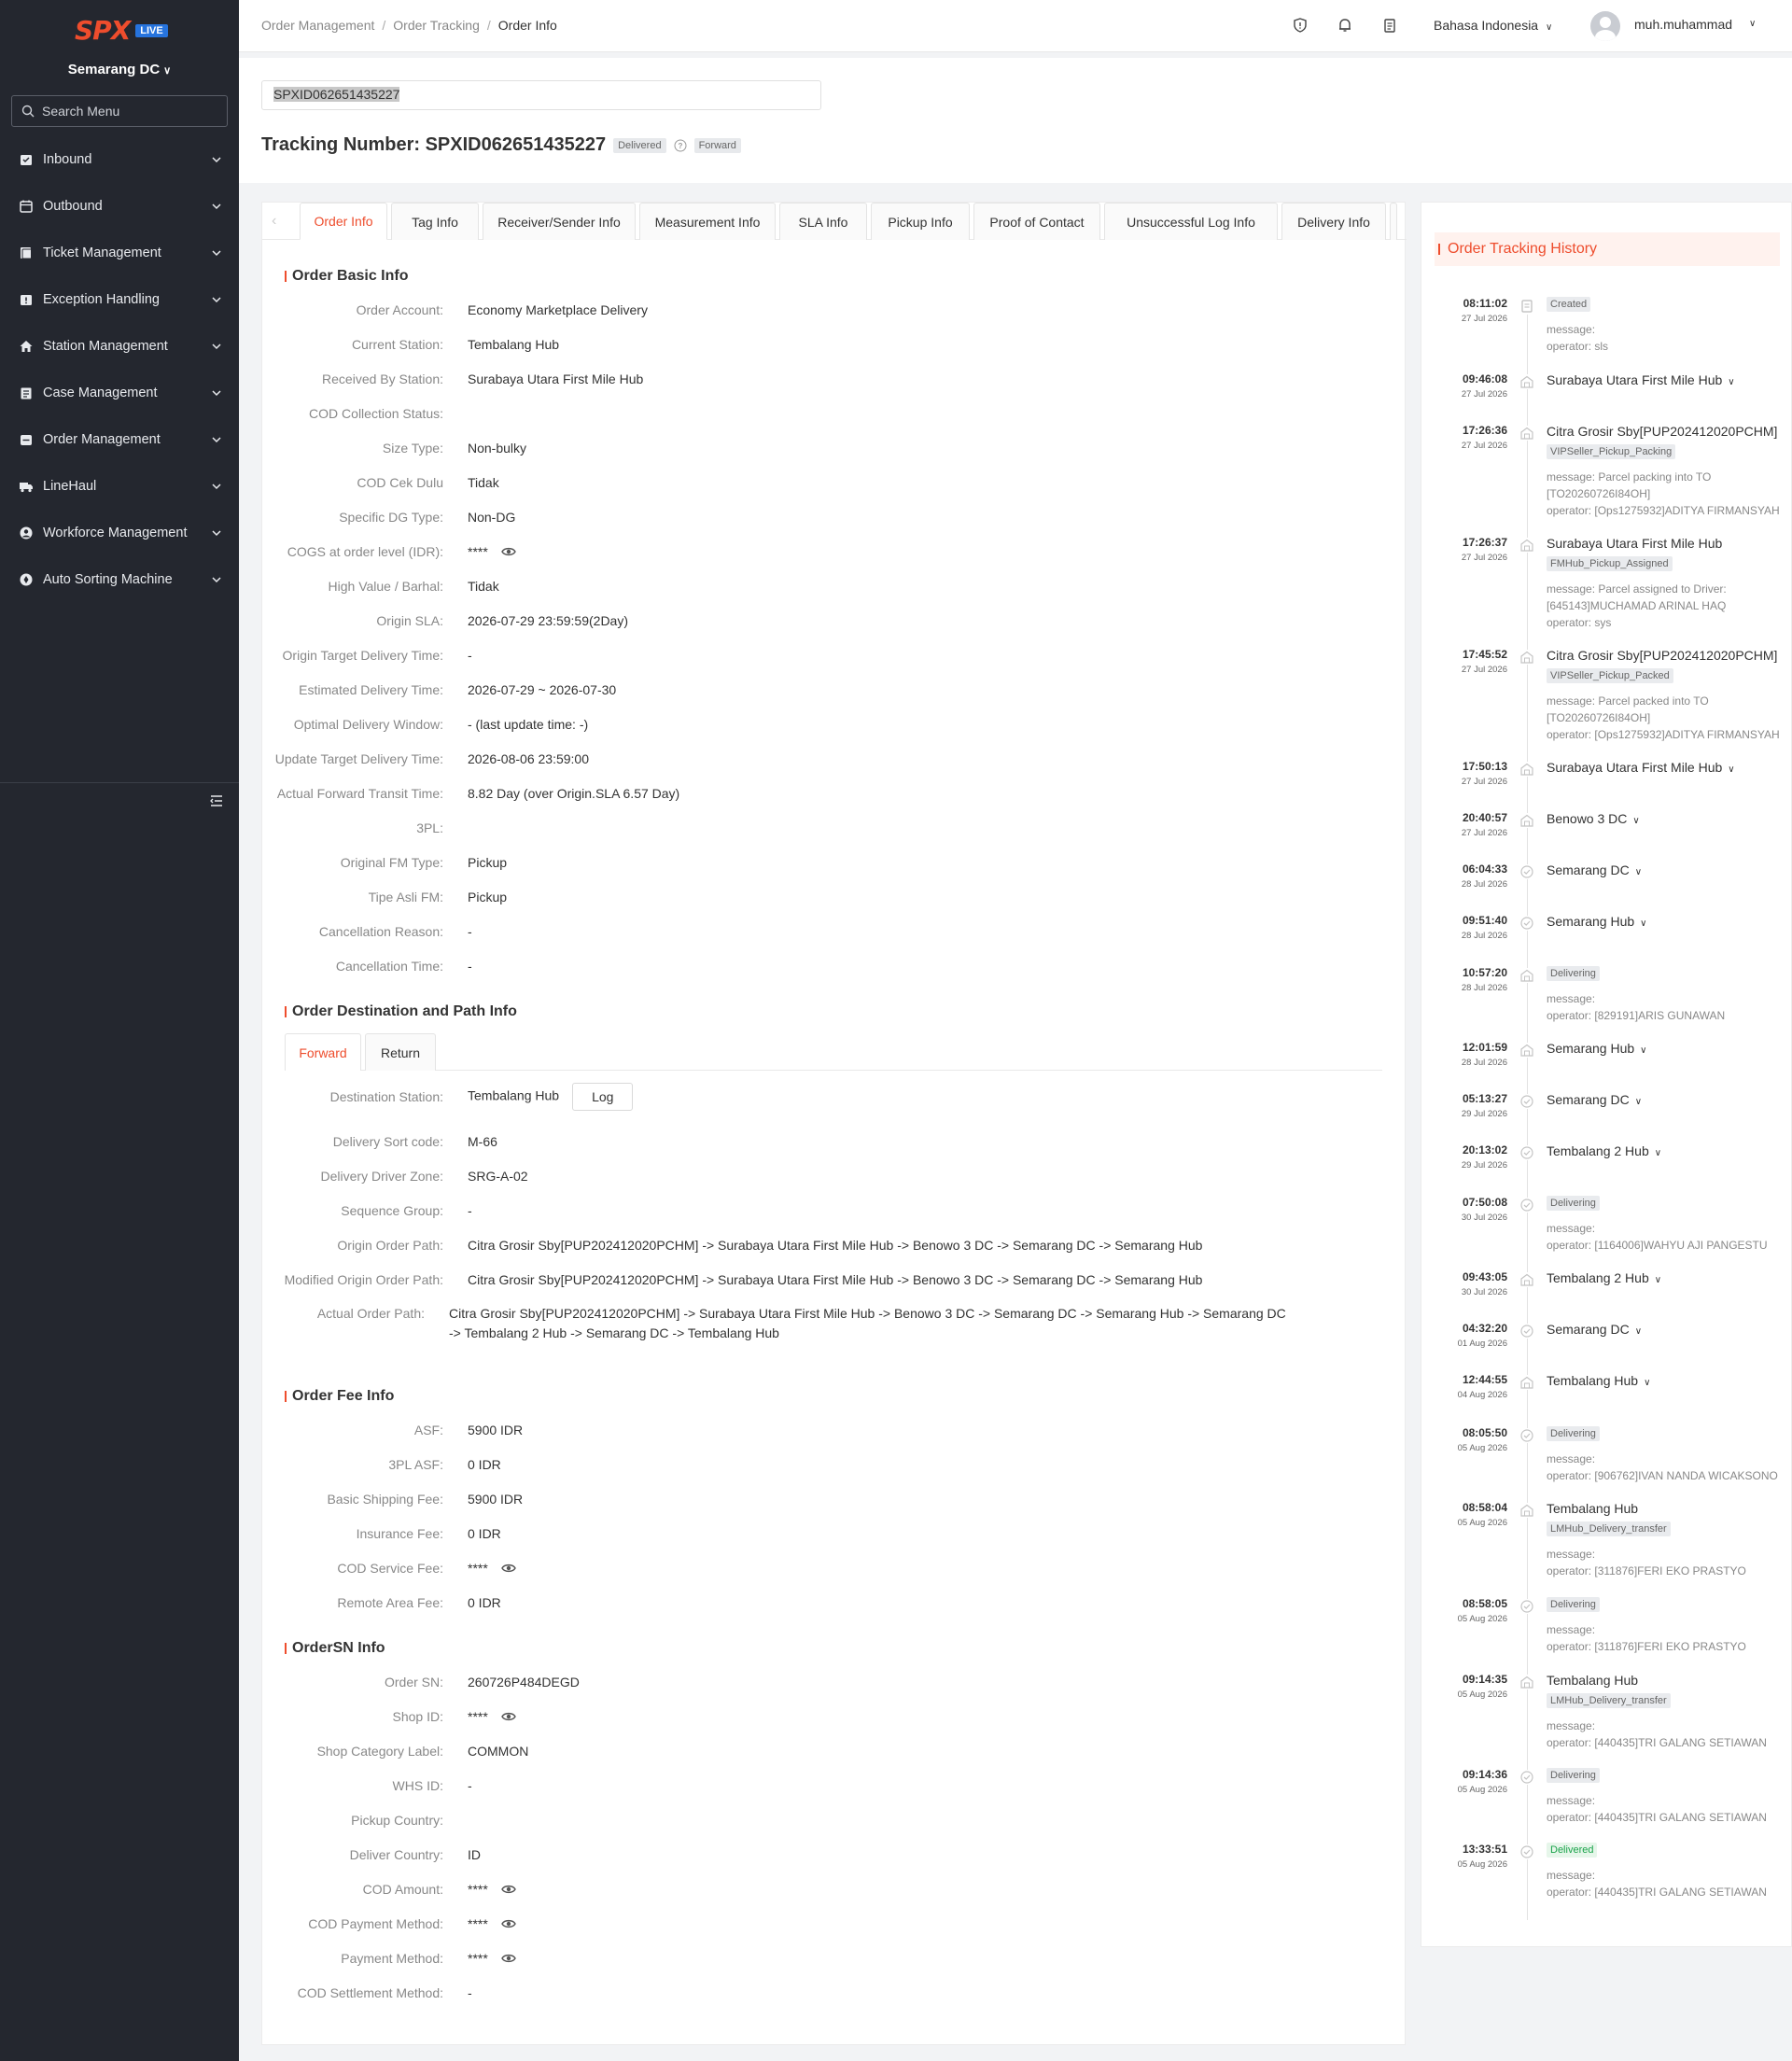 Image resolution: width=1792 pixels, height=2061 pixels. Describe the element at coordinates (1598, 1380) in the screenshot. I see `event-station: Tembalang Hub ∨` at that location.